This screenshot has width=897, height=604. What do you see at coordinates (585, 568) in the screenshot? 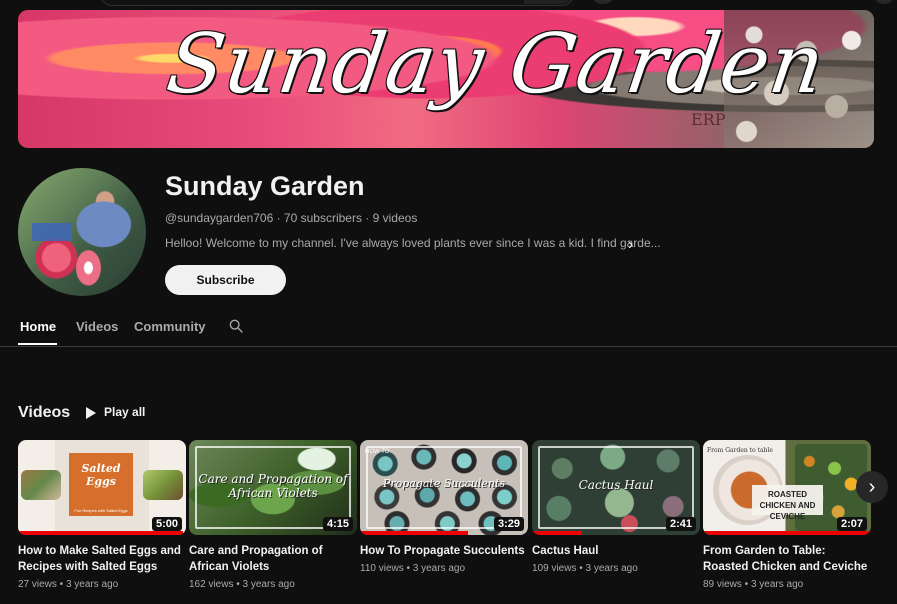
I see `video-meta: 109 views • 3 years ago` at bounding box center [585, 568].